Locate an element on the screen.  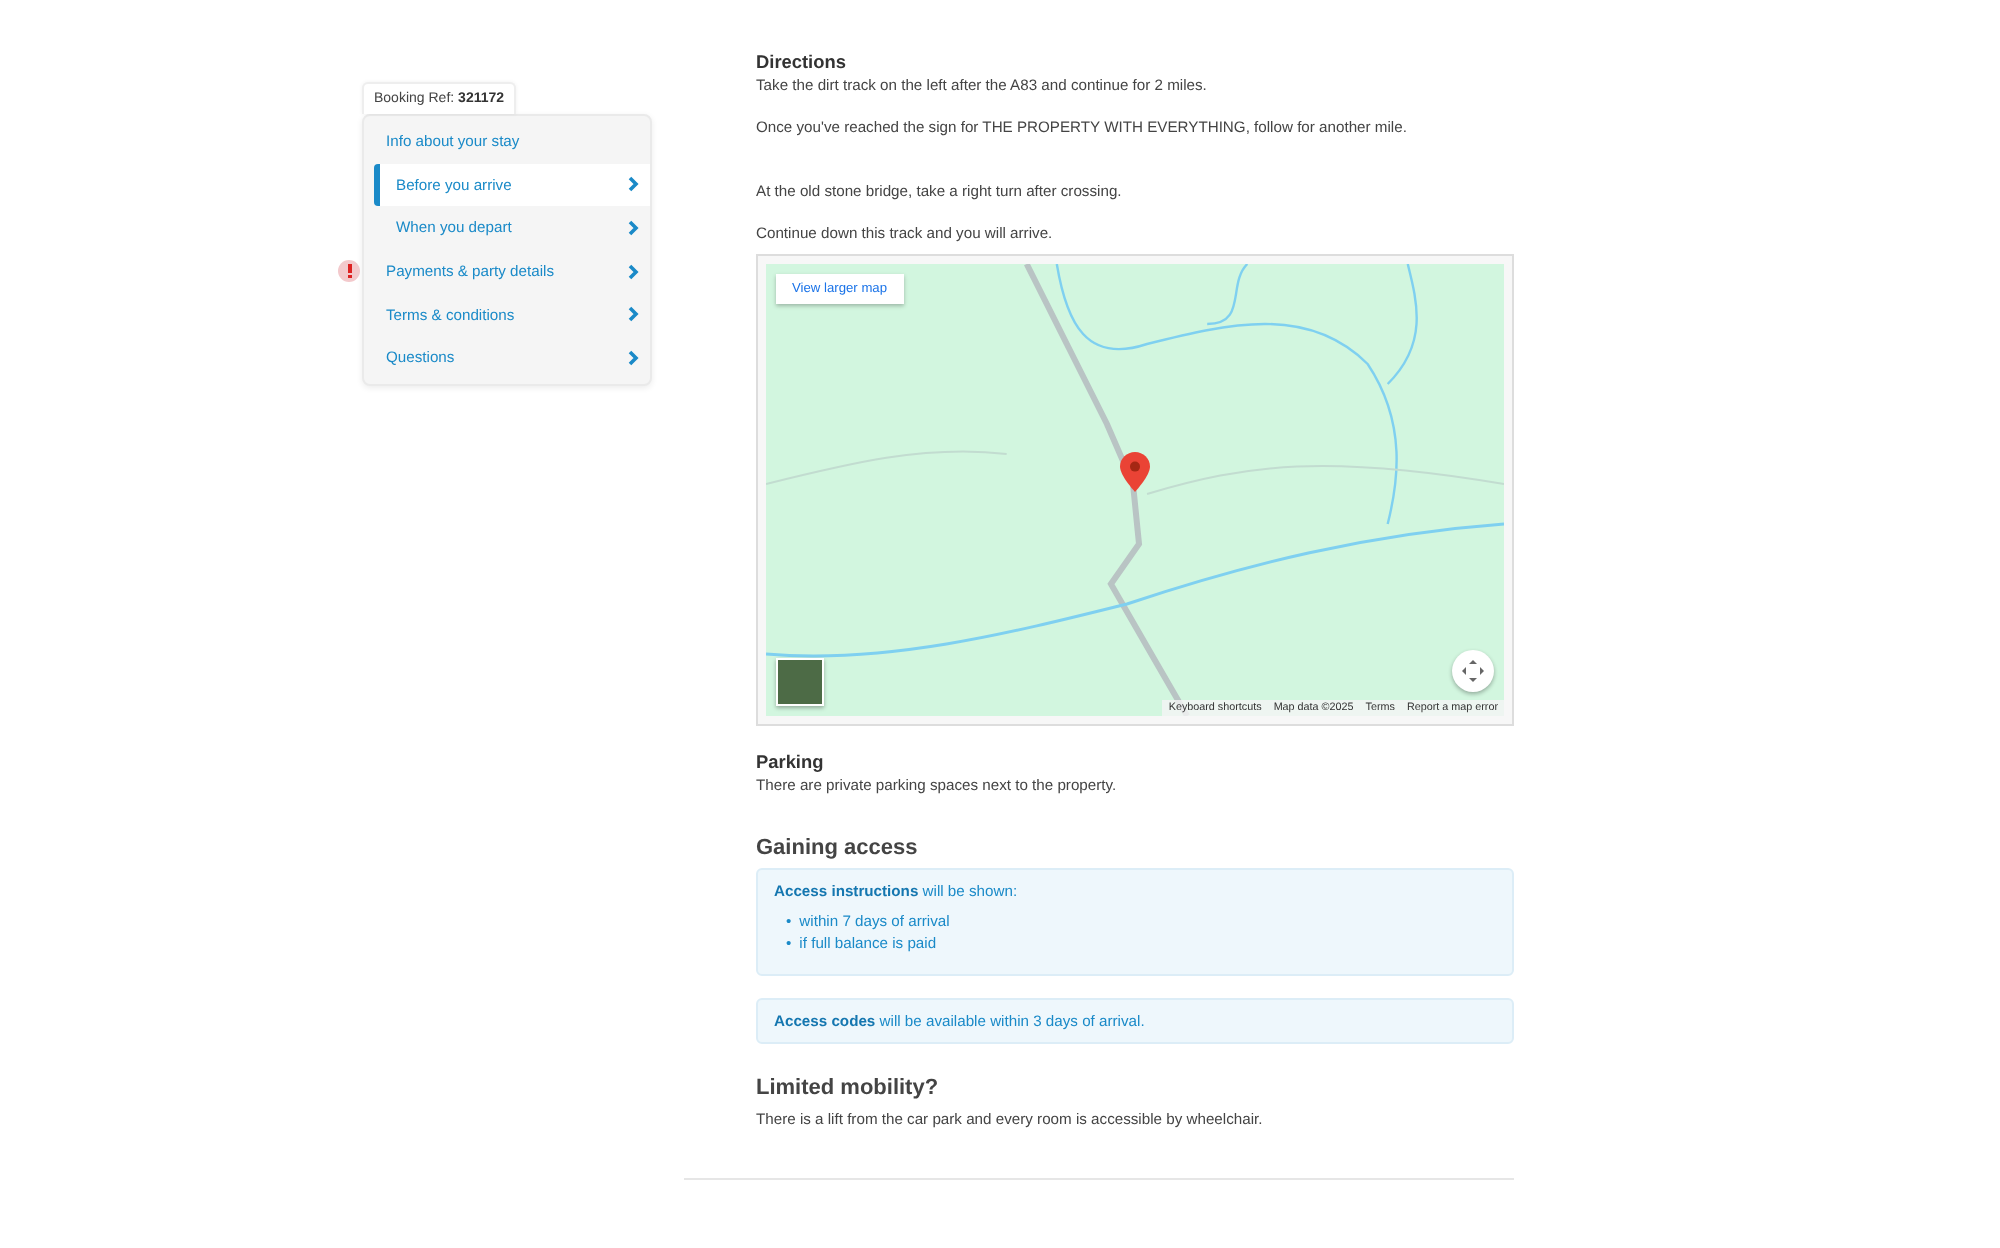
section-heading: Directions is located at coordinates (802, 62).